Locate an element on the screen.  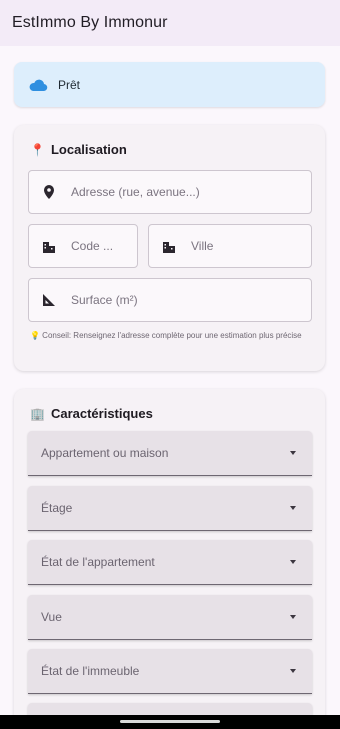
address-field: Adresse (rue, avenue...) is located at coordinates (170, 192).